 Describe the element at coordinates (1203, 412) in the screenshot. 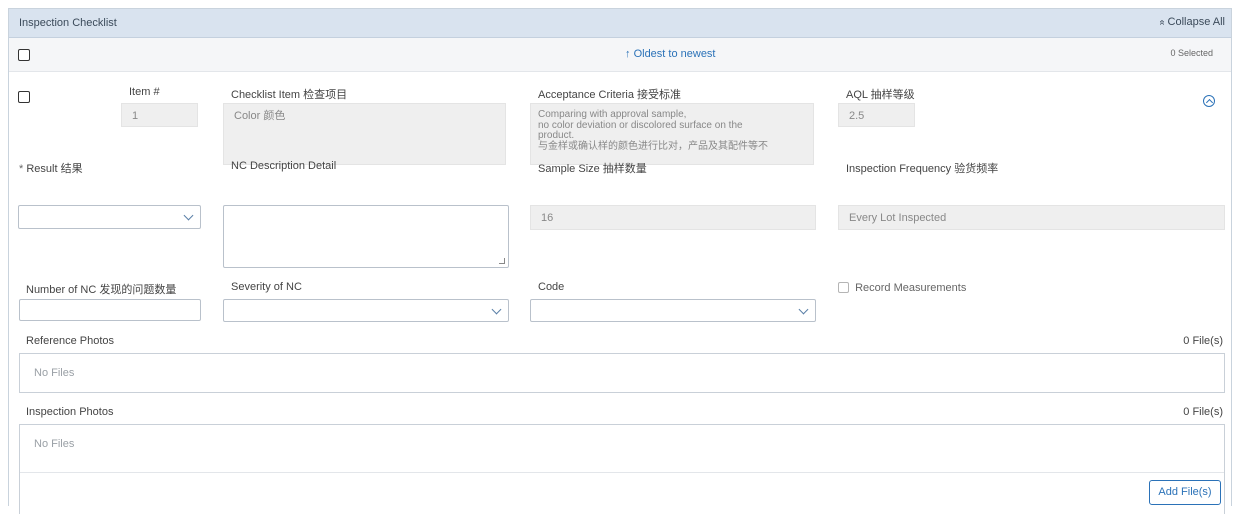

I see `inspection-photos-count: 0 File(s)` at that location.